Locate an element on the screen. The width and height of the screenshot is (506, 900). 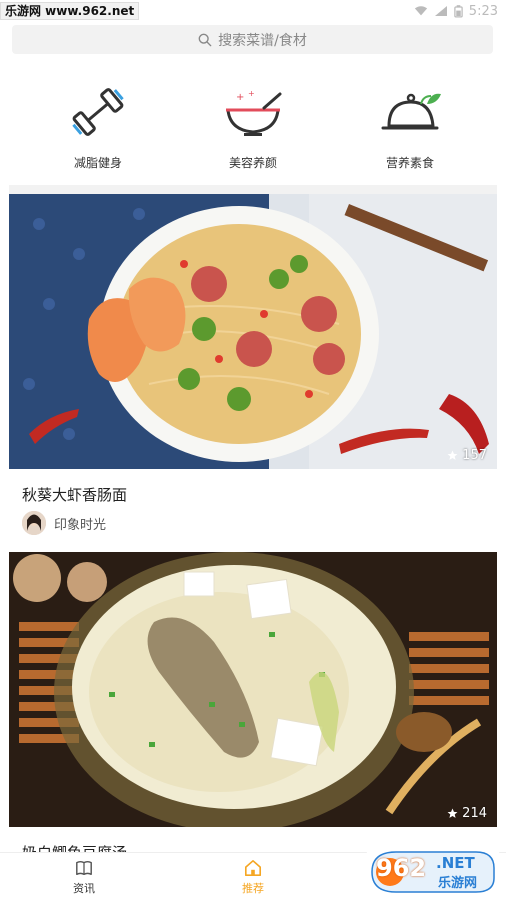
favorite-count-value: 214 is located at coordinates (474, 813).